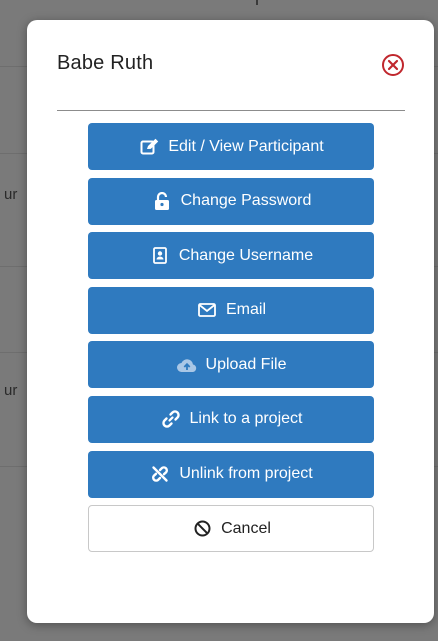 Image resolution: width=438 pixels, height=641 pixels. What do you see at coordinates (246, 364) in the screenshot?
I see `button-label: Upload File` at bounding box center [246, 364].